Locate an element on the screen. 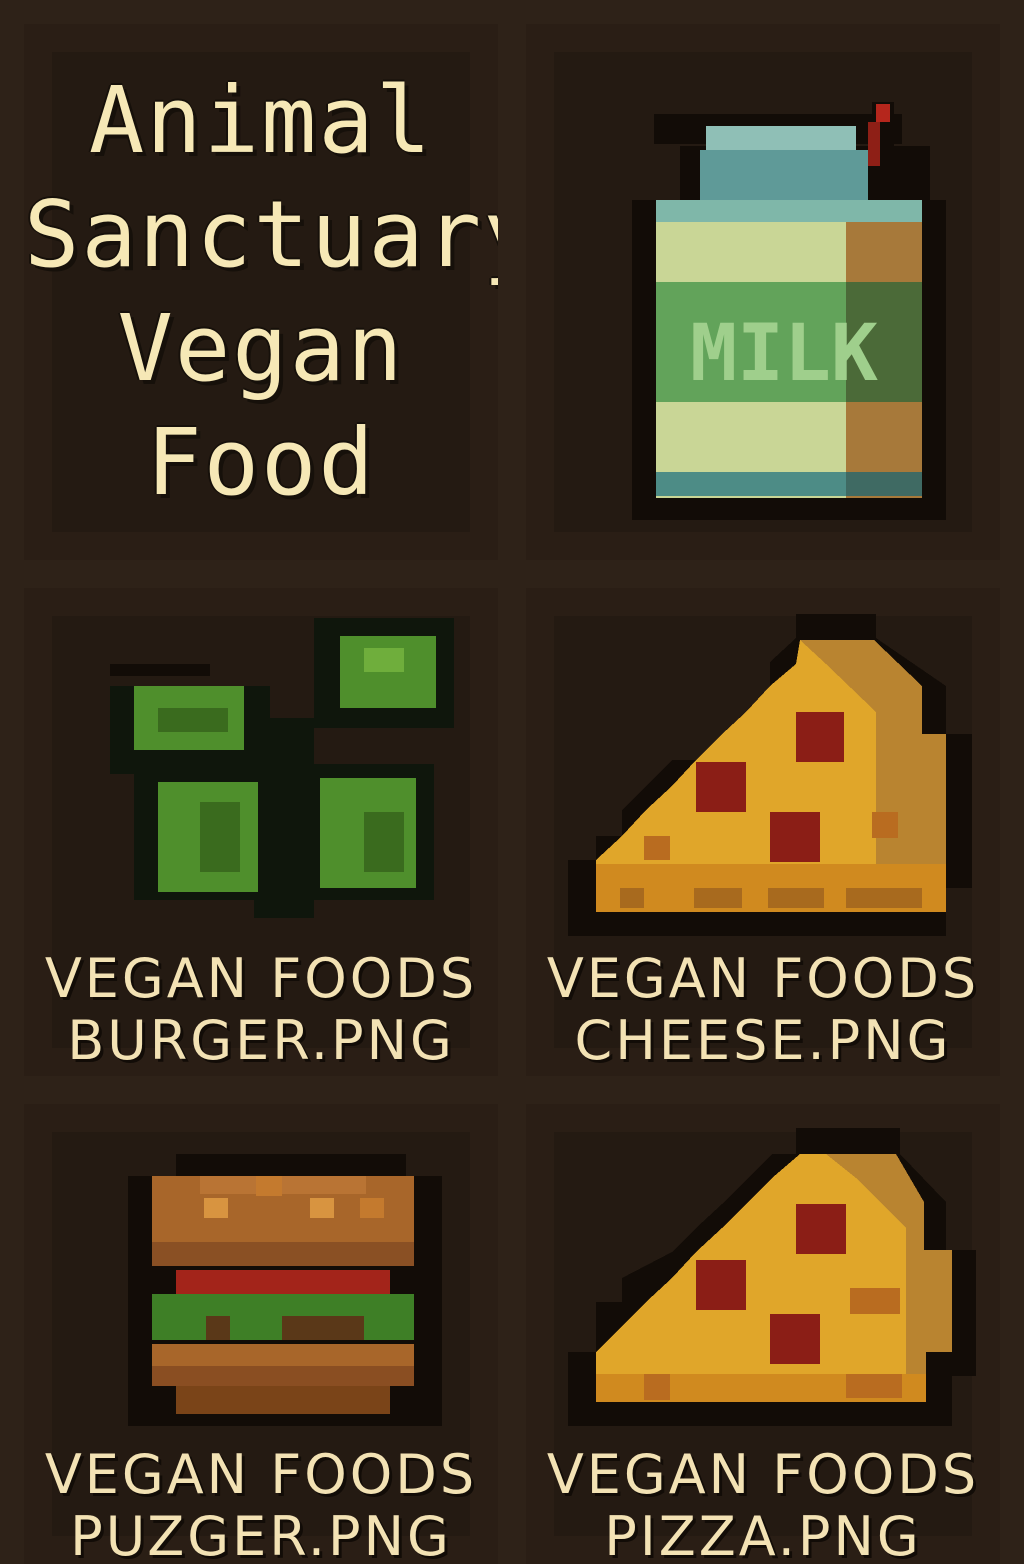 This screenshot has height=1564, width=1024. title-line-3: Vegan is located at coordinates (261, 348).